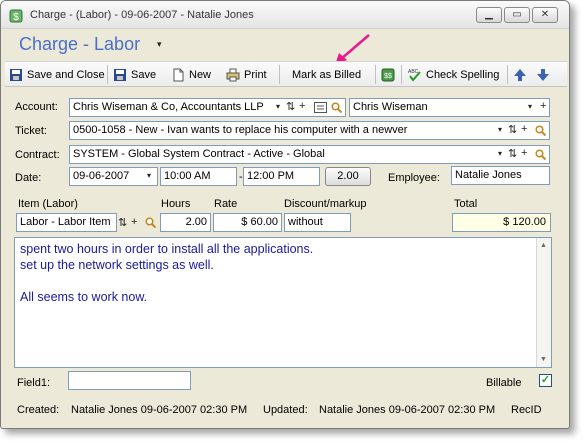 The height and width of the screenshot is (443, 584). I want to click on new-button: New, so click(191, 74).